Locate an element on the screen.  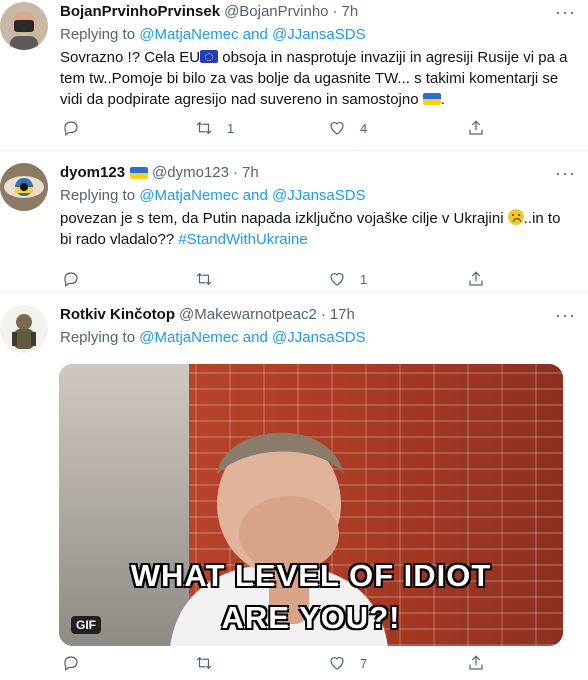
like-button: 4 is located at coordinates (394, 128).